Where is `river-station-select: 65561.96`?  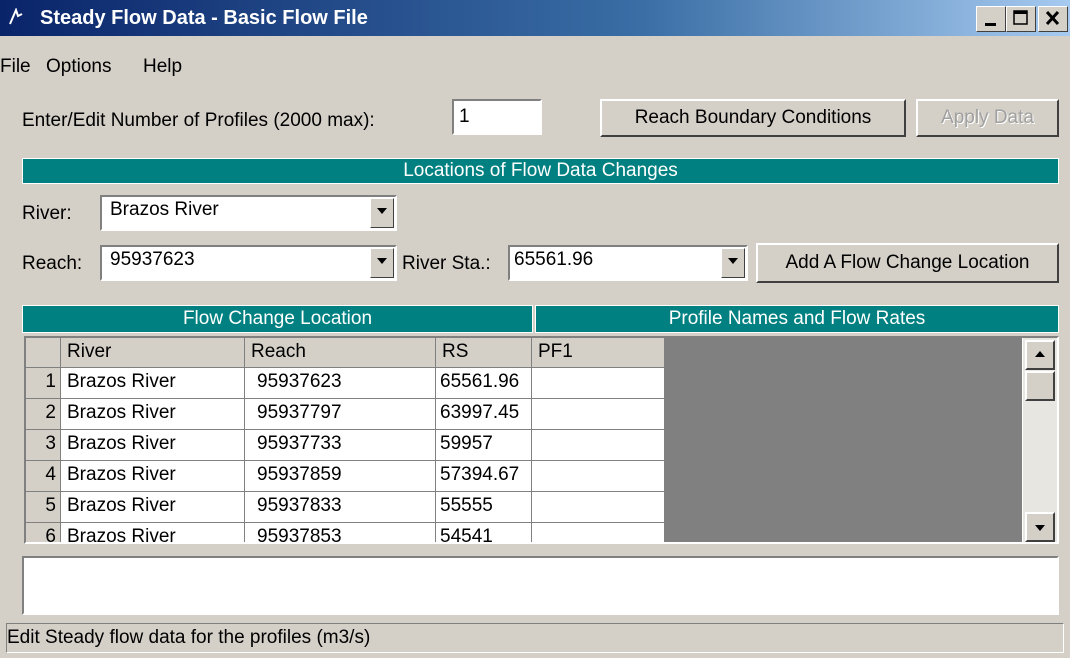
river-station-select: 65561.96 is located at coordinates (628, 263).